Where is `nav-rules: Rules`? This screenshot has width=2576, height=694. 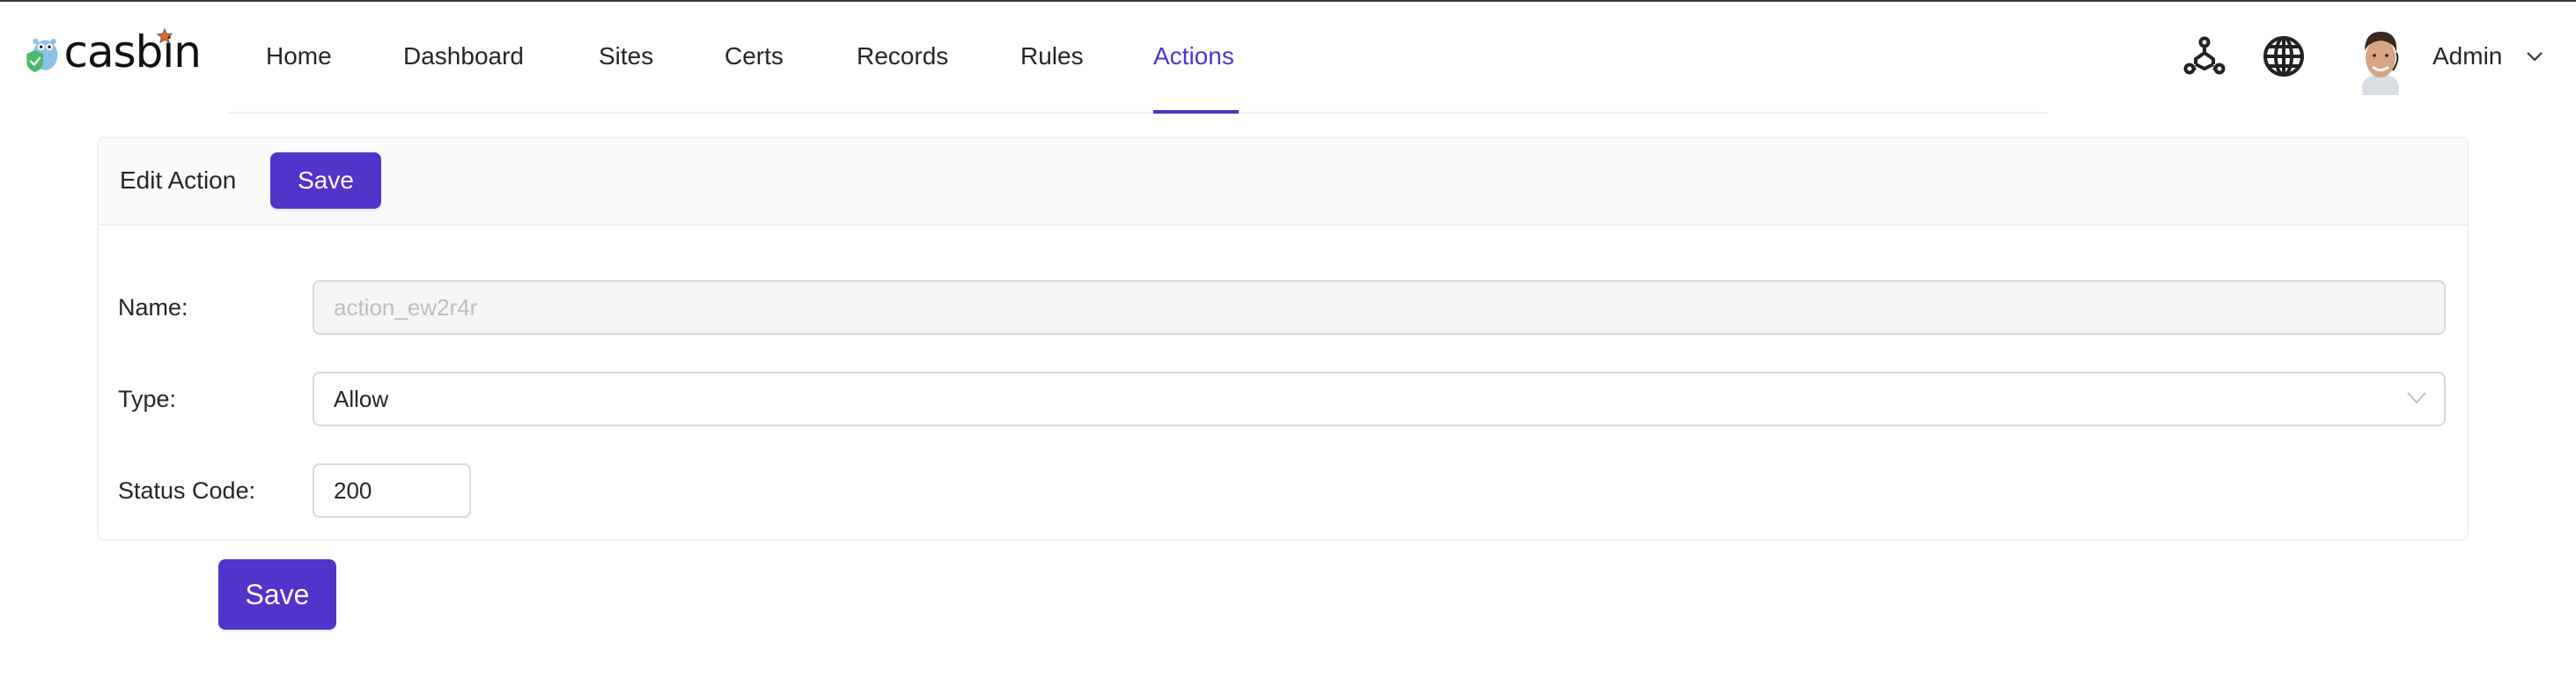
nav-rules: Rules is located at coordinates (1052, 57).